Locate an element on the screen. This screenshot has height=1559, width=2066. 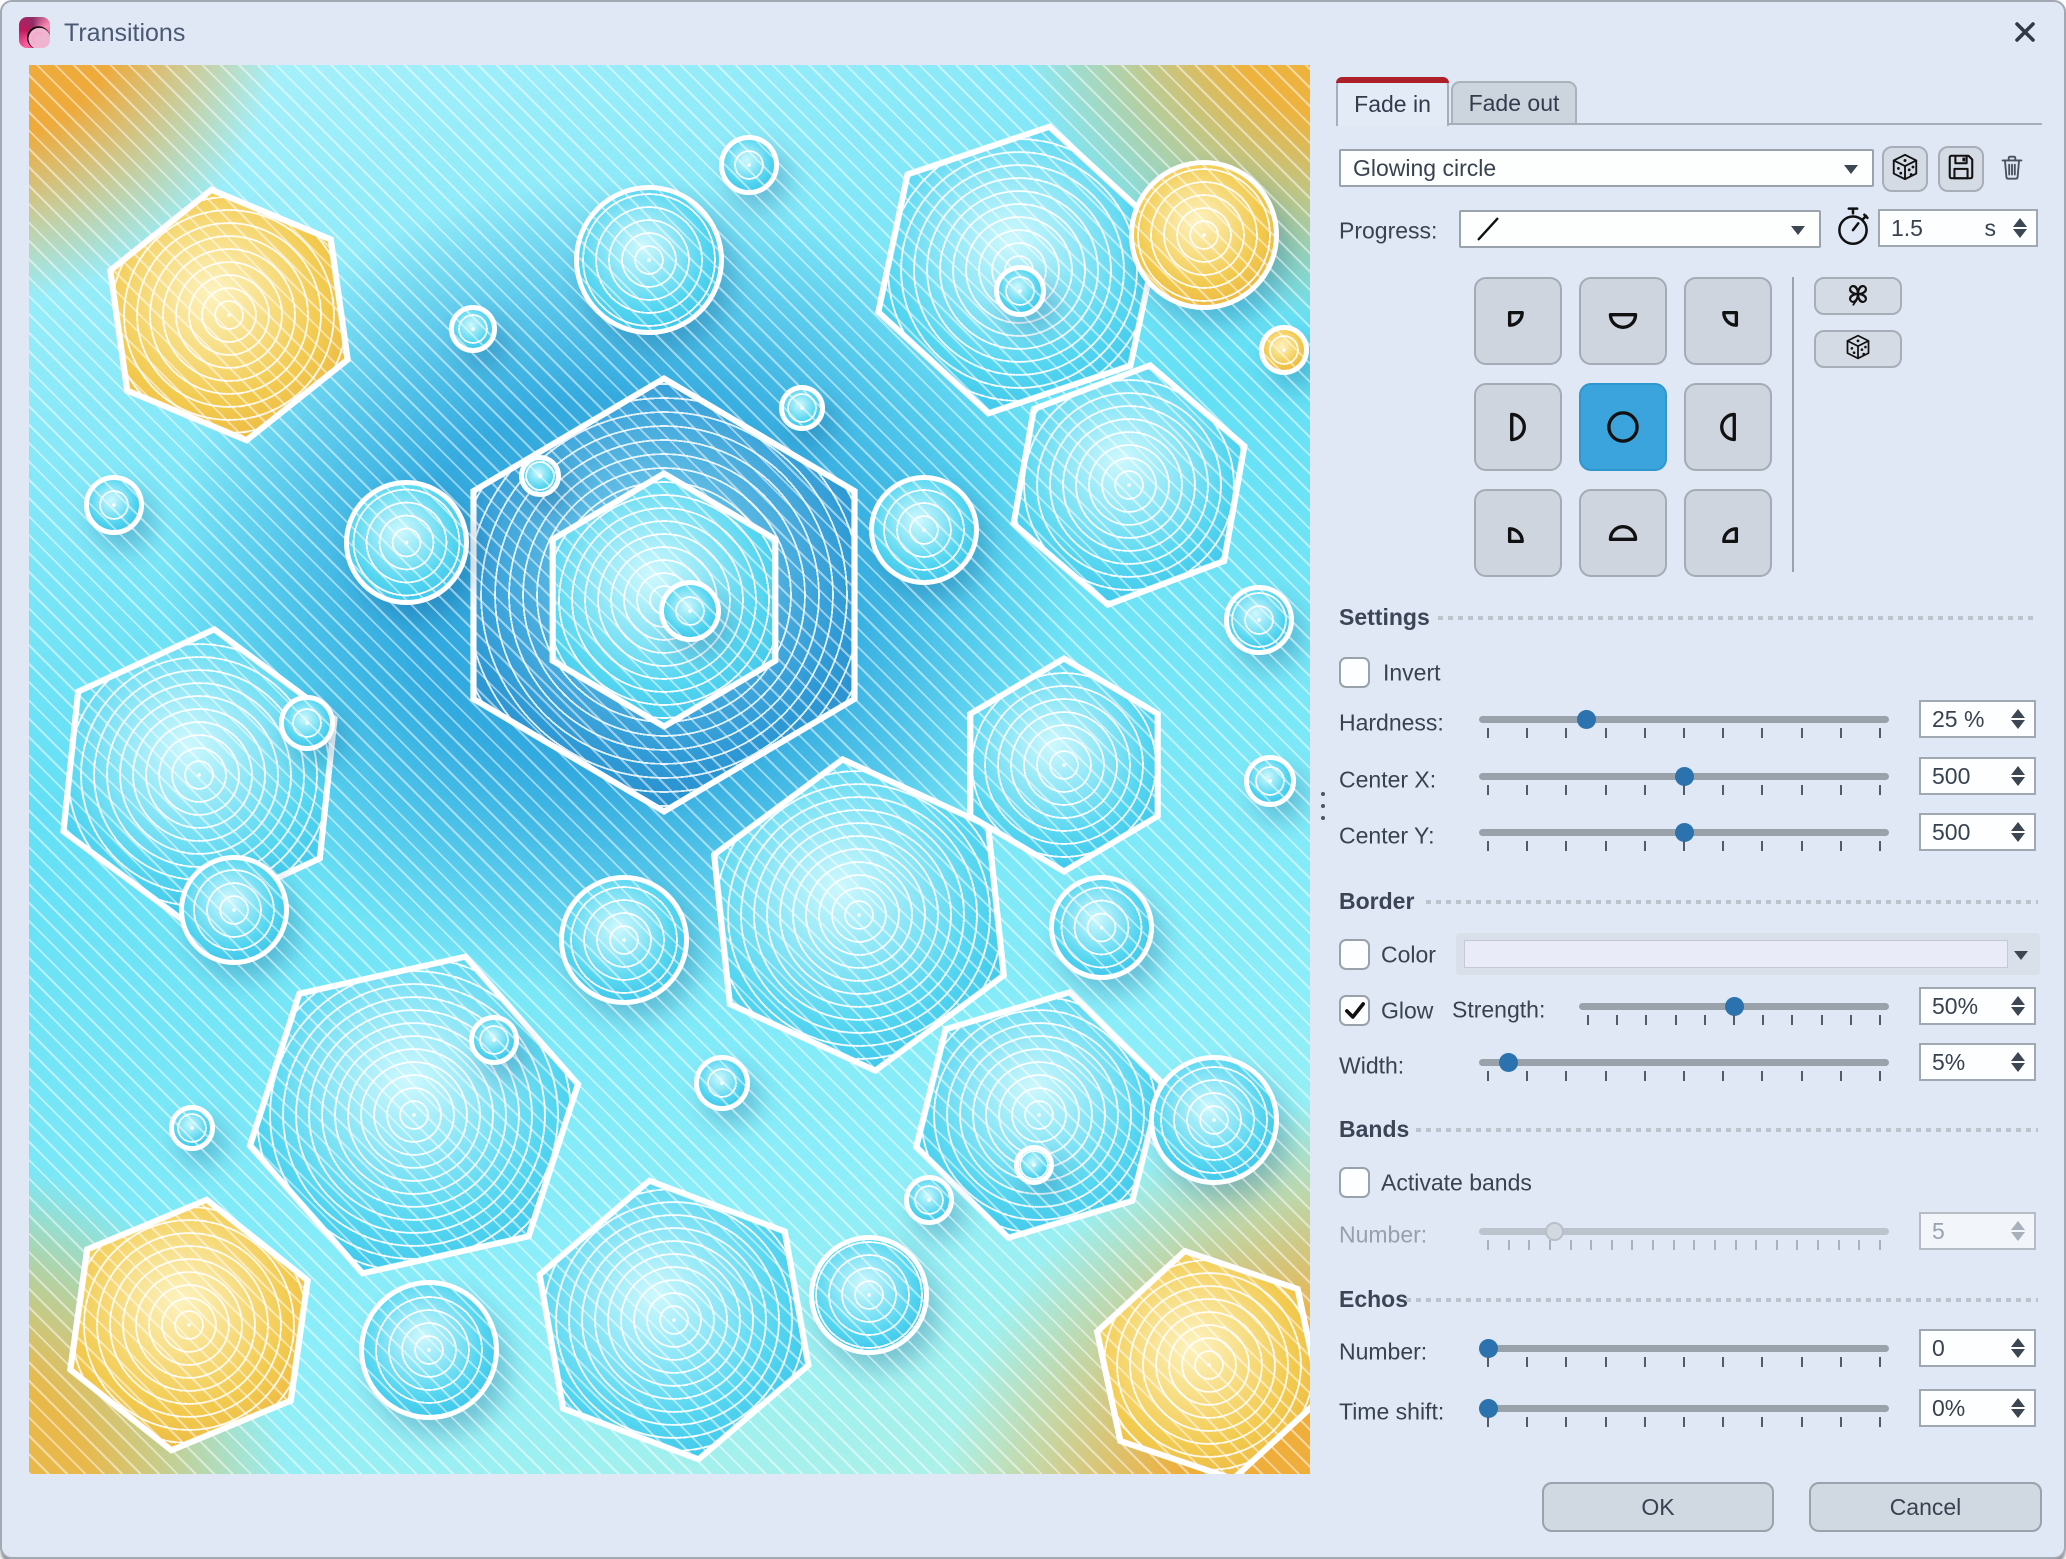
clover-icon is located at coordinates (1858, 296).